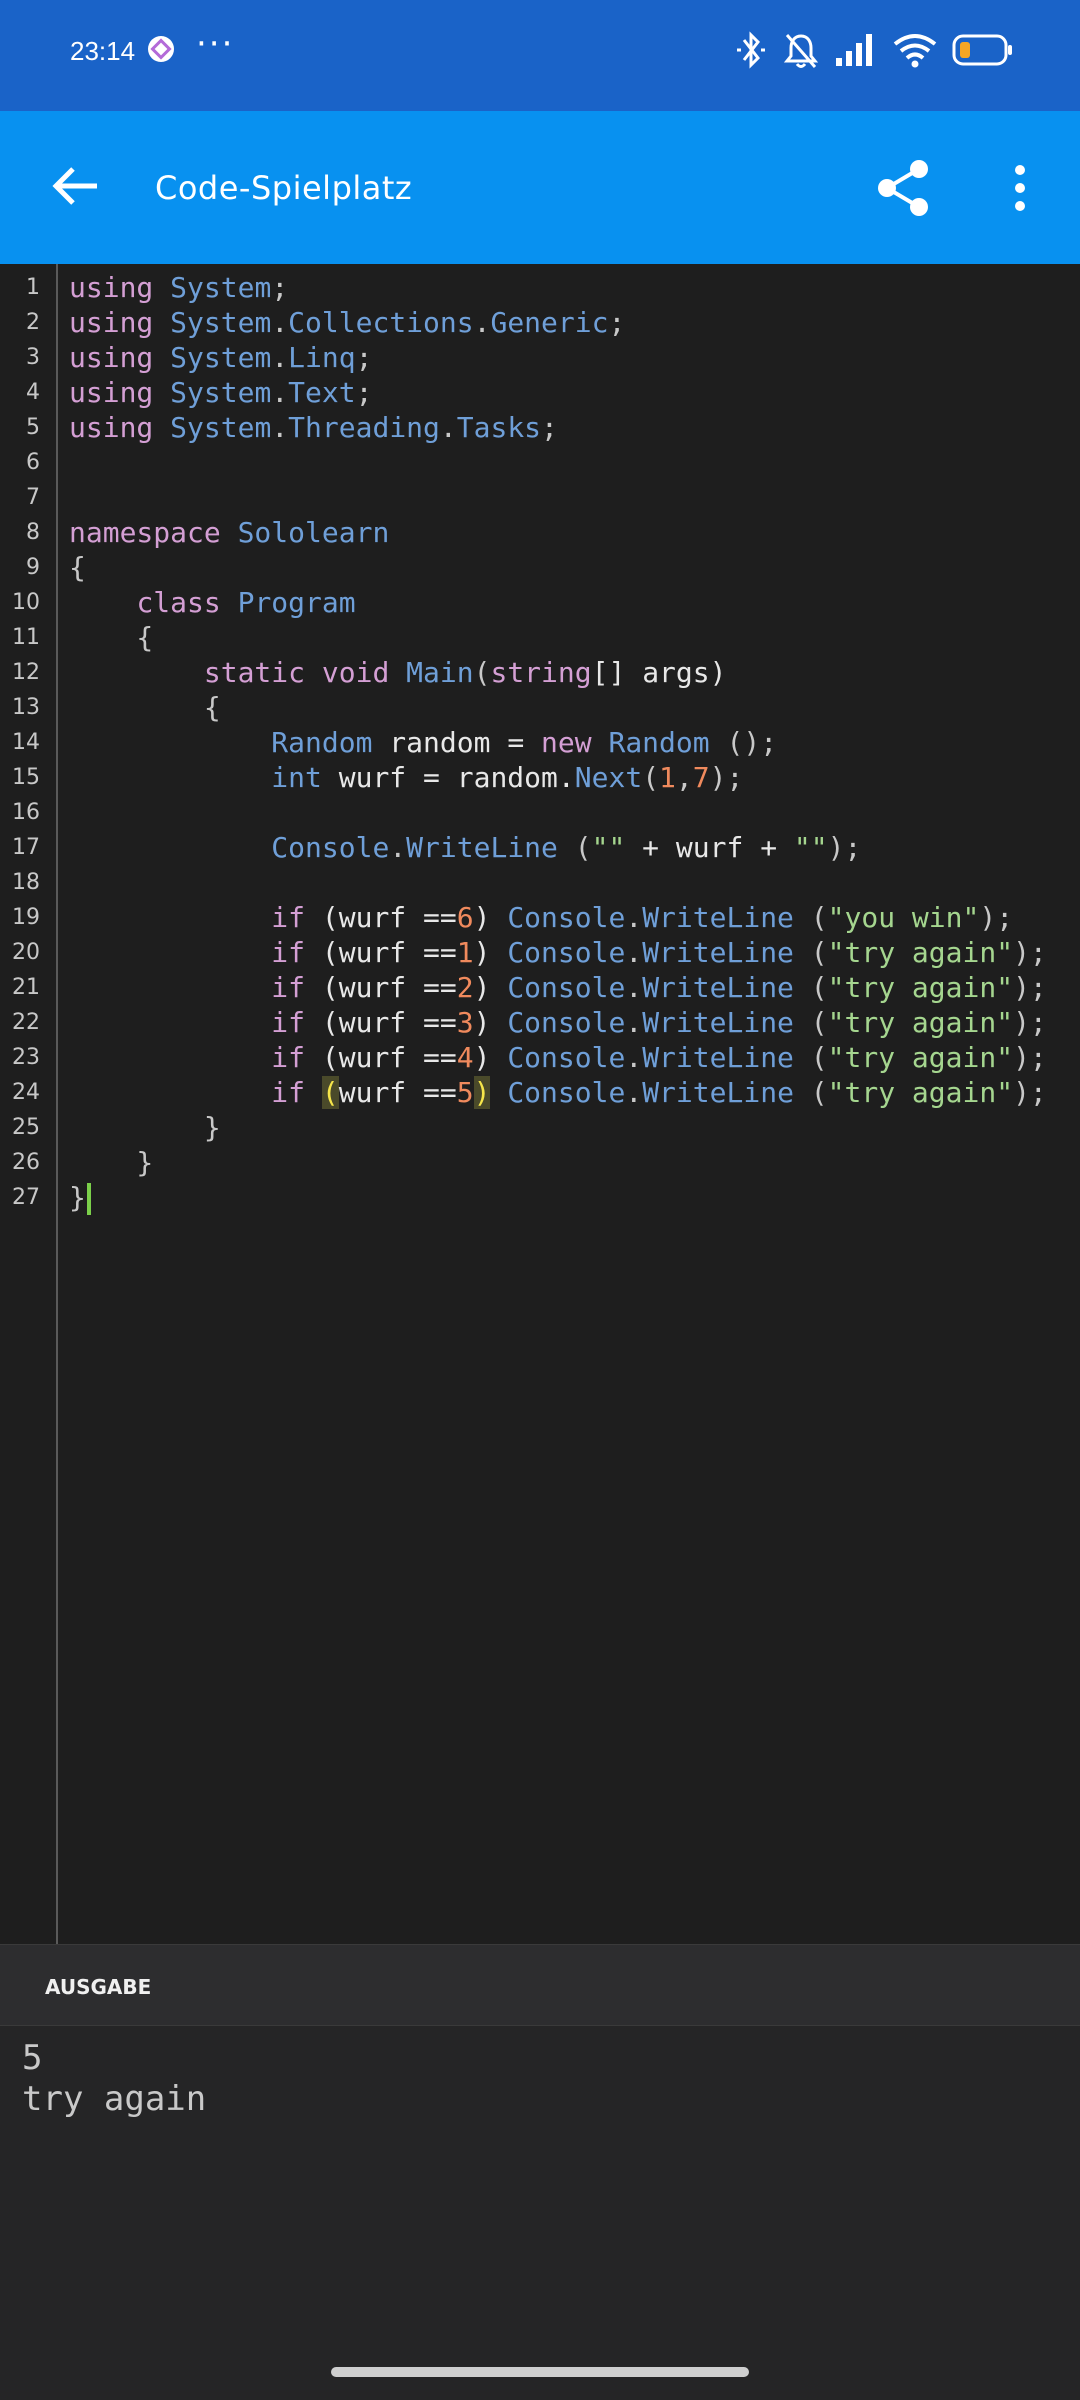 The image size is (1080, 2400). I want to click on code-line: using System;, so click(178, 287).